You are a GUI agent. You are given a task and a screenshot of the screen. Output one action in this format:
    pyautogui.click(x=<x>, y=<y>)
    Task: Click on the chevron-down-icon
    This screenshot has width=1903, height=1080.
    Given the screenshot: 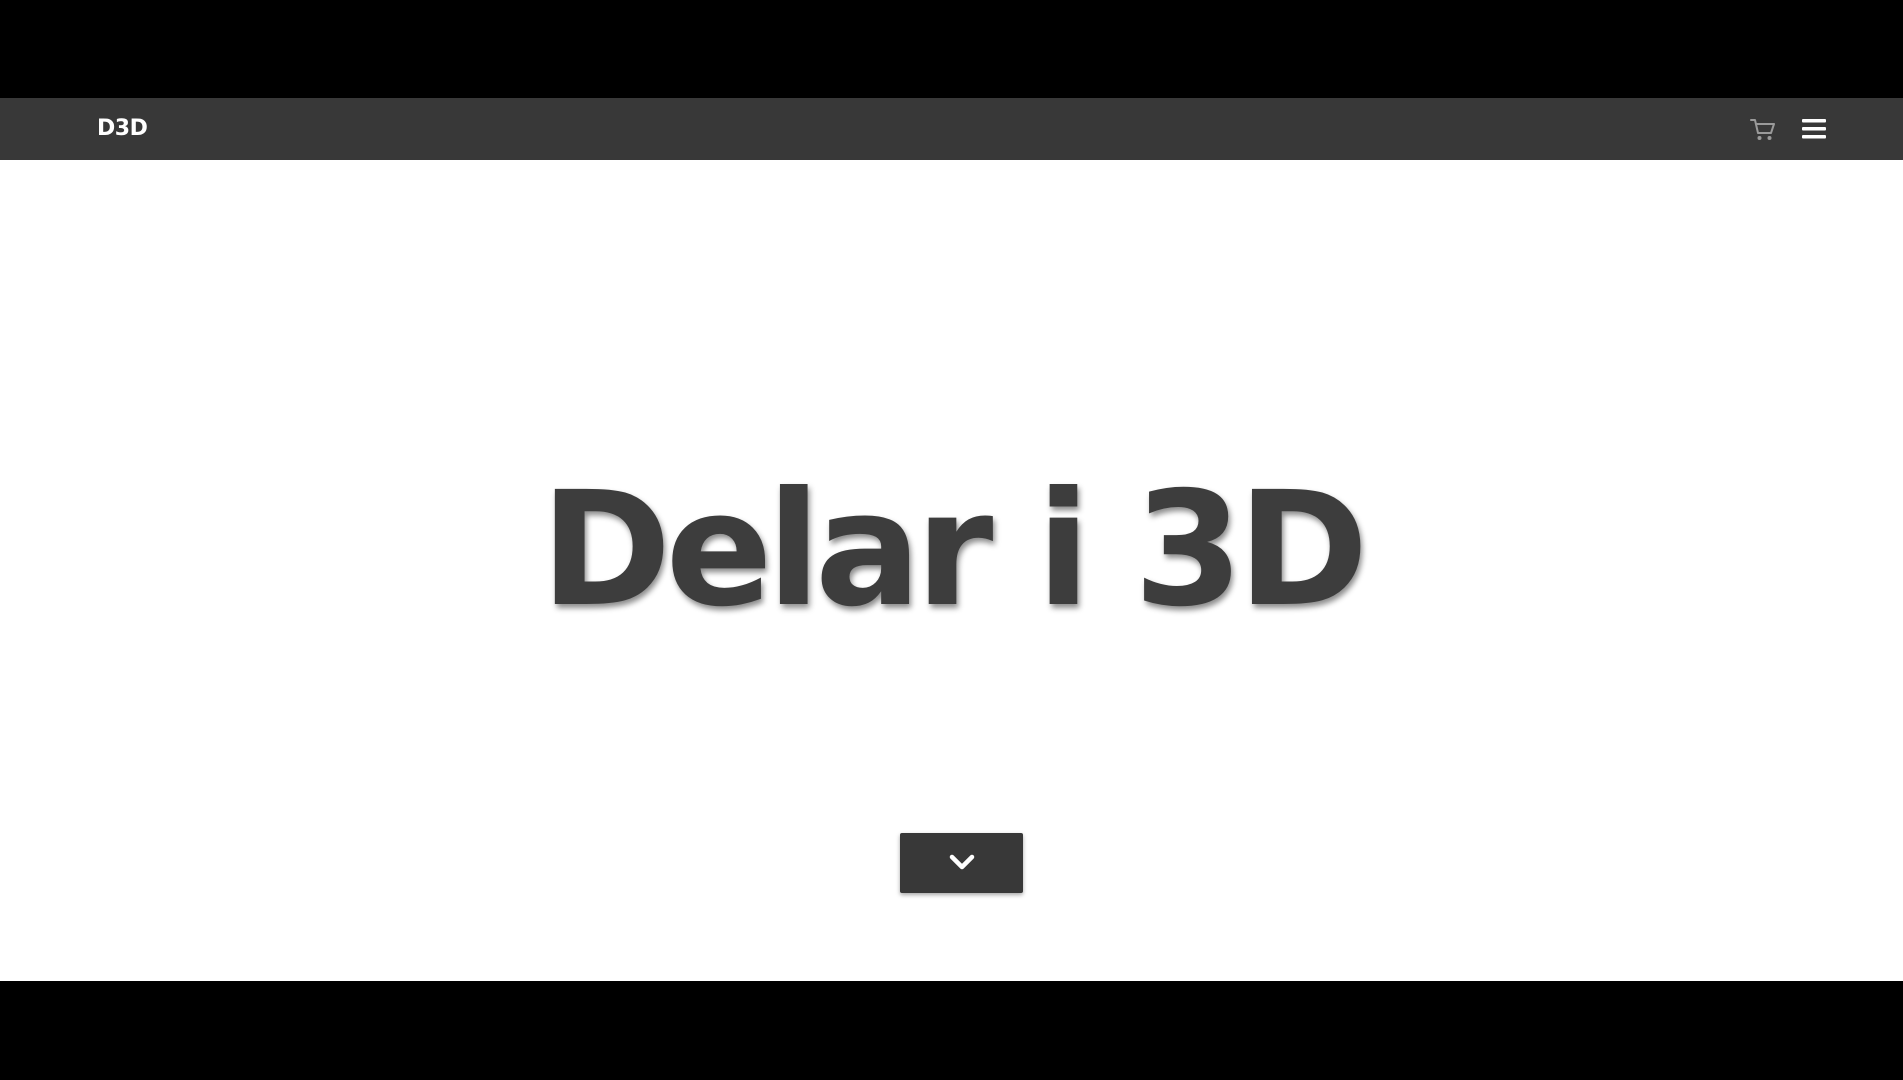 What is the action you would take?
    pyautogui.click(x=962, y=862)
    